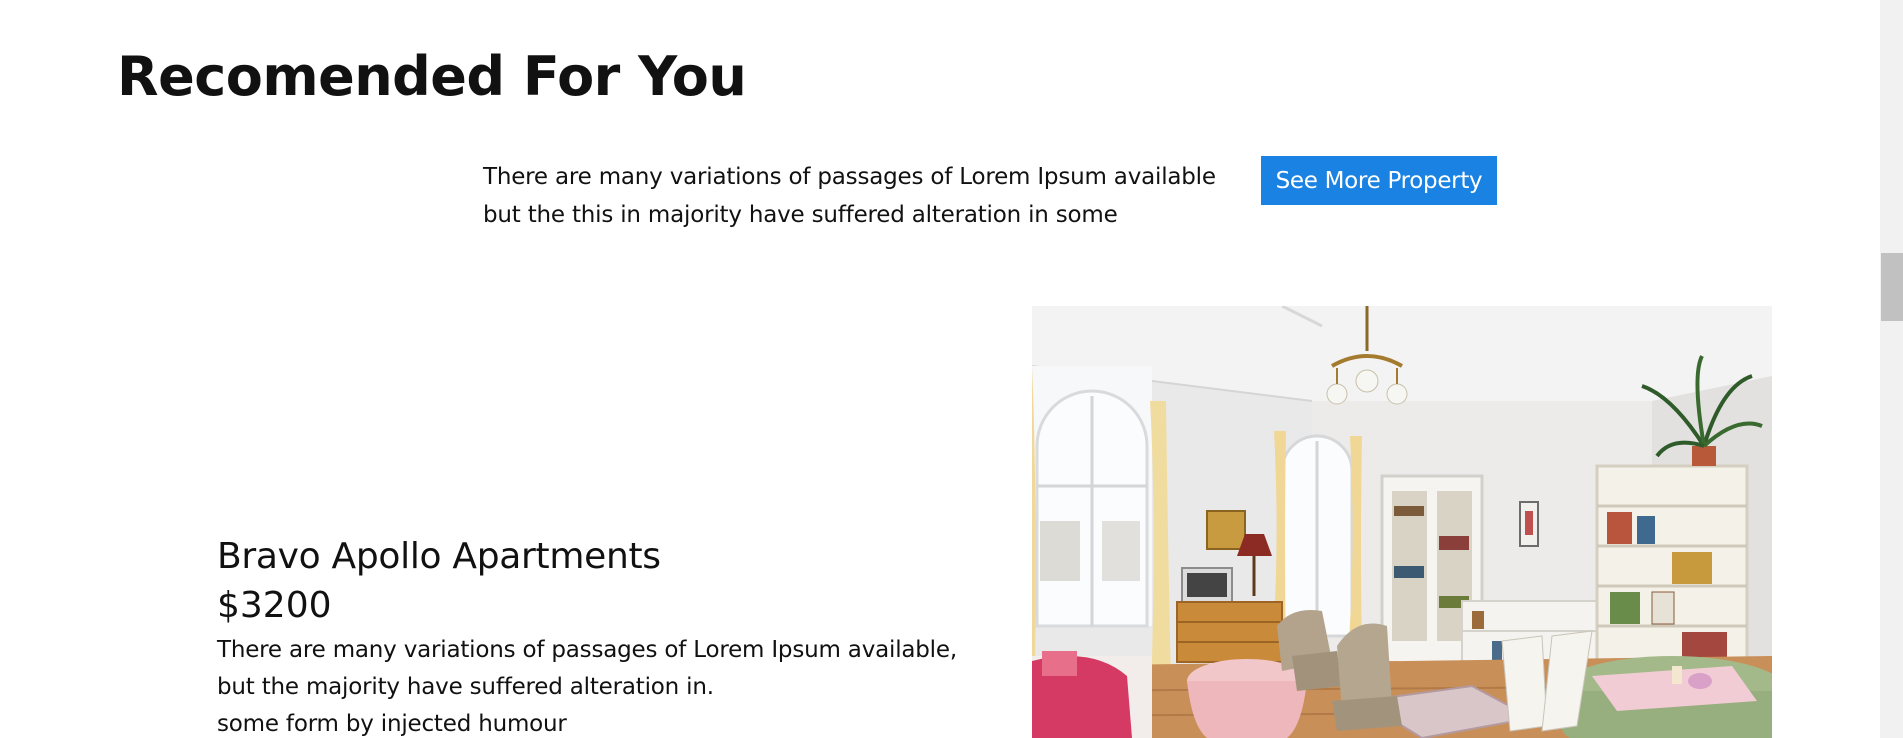  What do you see at coordinates (1379, 180) in the screenshot?
I see `see-more-property-button: See More Property` at bounding box center [1379, 180].